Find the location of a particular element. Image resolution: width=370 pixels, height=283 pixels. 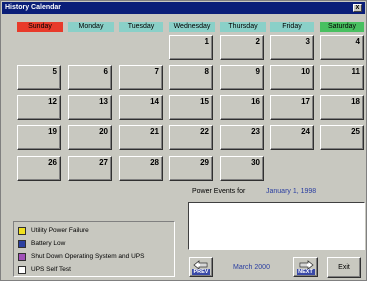

legend-label: Battery Low is located at coordinates (48, 243).